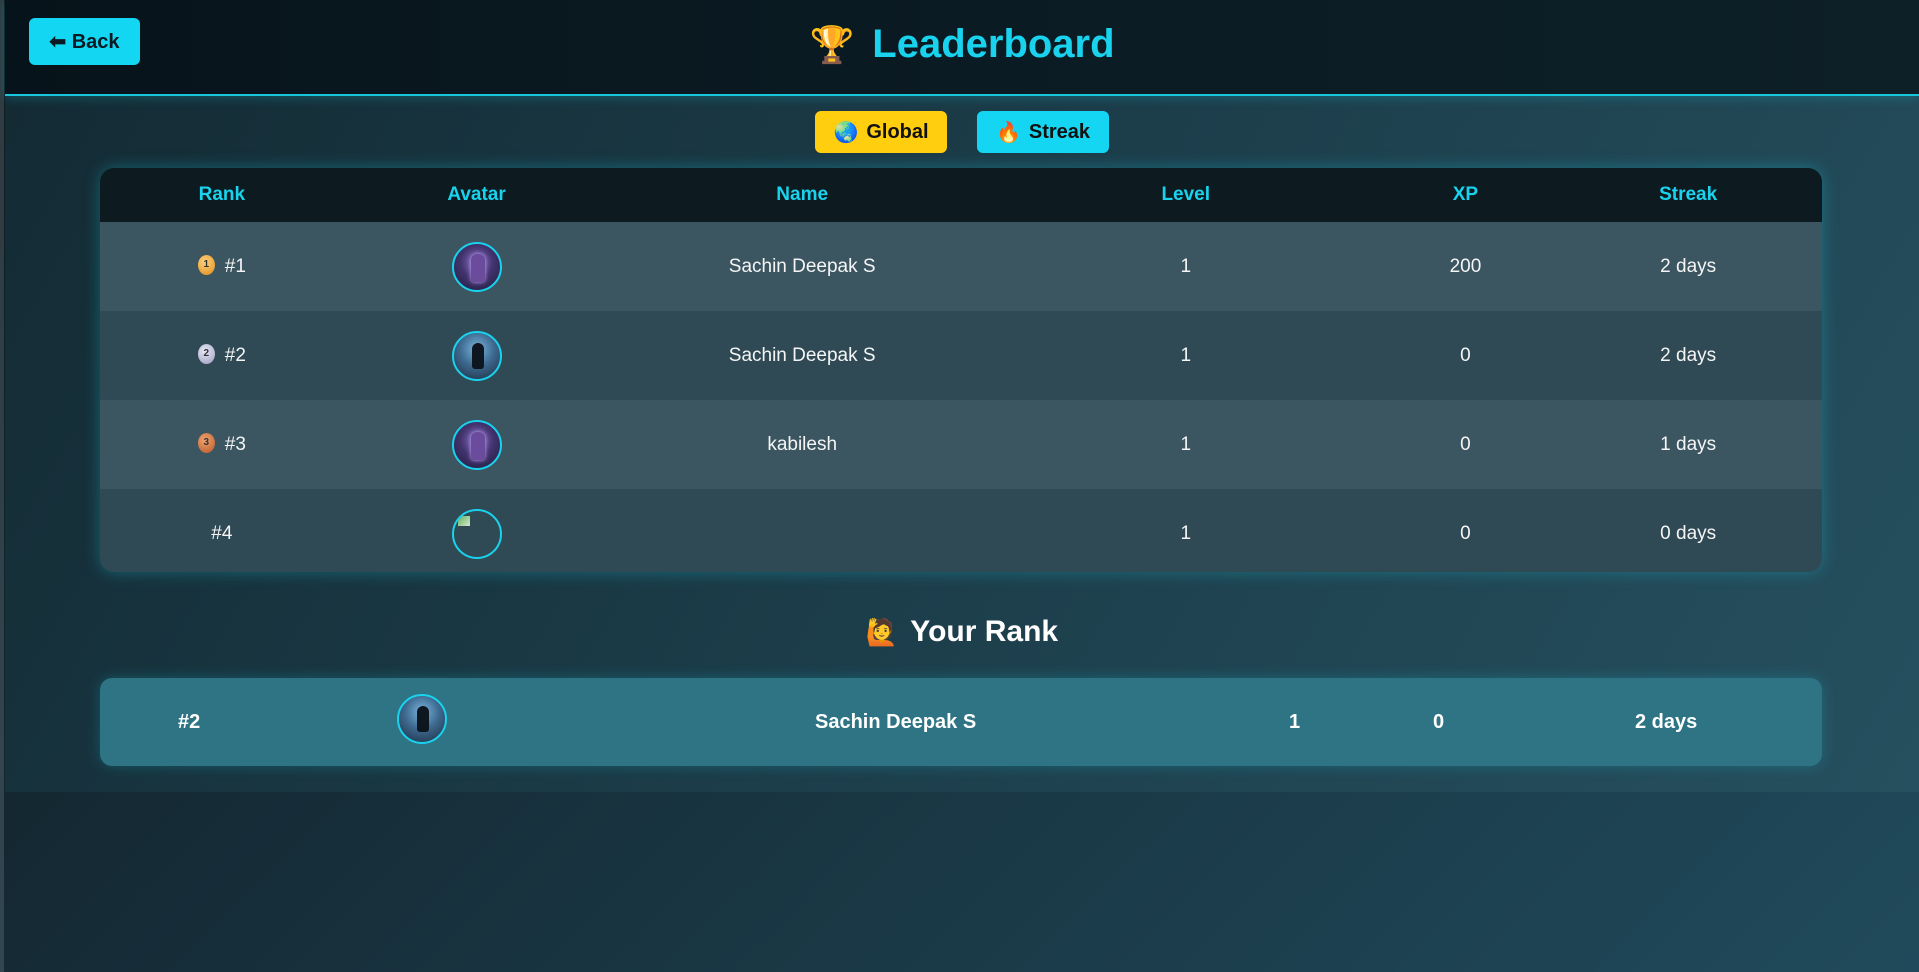  What do you see at coordinates (222, 444) in the screenshot?
I see `rank-cell: 3 #3` at bounding box center [222, 444].